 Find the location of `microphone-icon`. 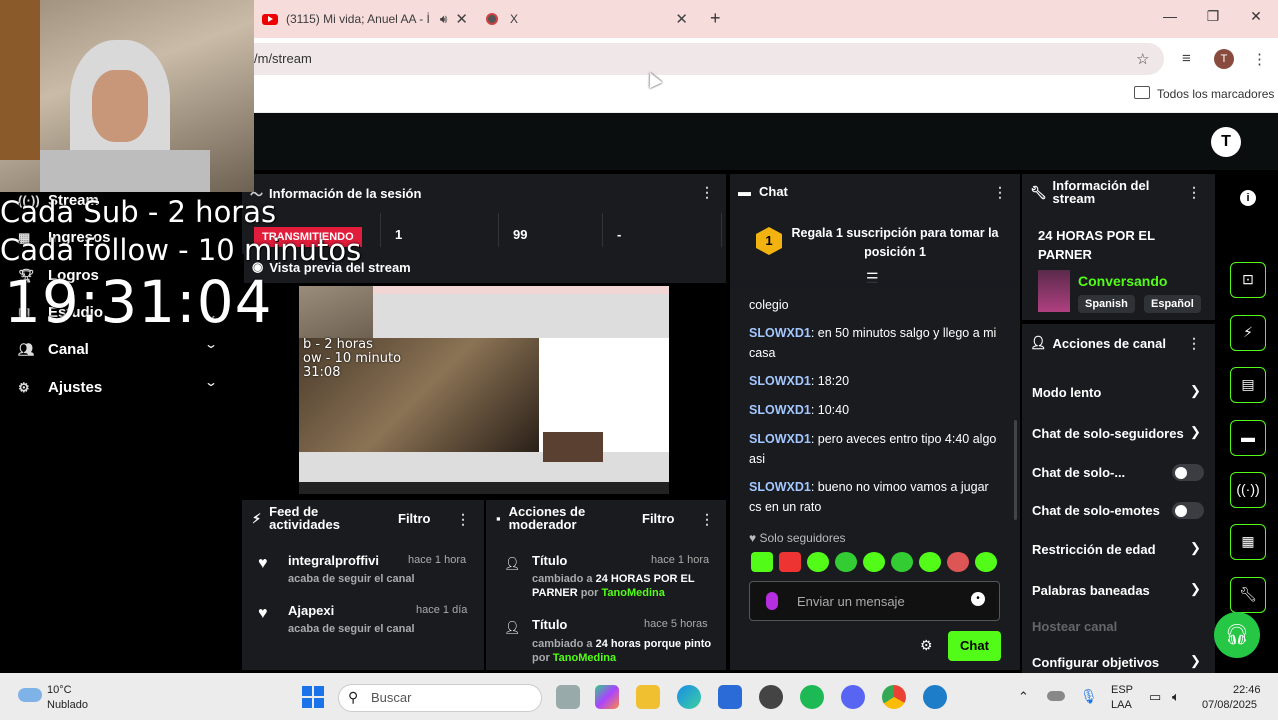

microphone-icon is located at coordinates (772, 601).